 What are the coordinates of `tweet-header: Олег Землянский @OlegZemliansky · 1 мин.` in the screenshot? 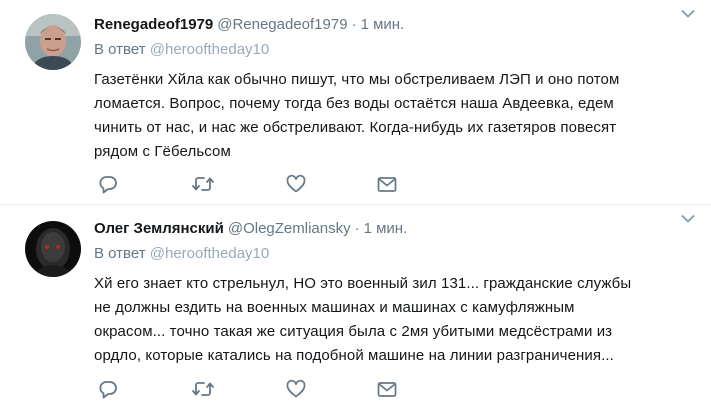 It's located at (392, 229).